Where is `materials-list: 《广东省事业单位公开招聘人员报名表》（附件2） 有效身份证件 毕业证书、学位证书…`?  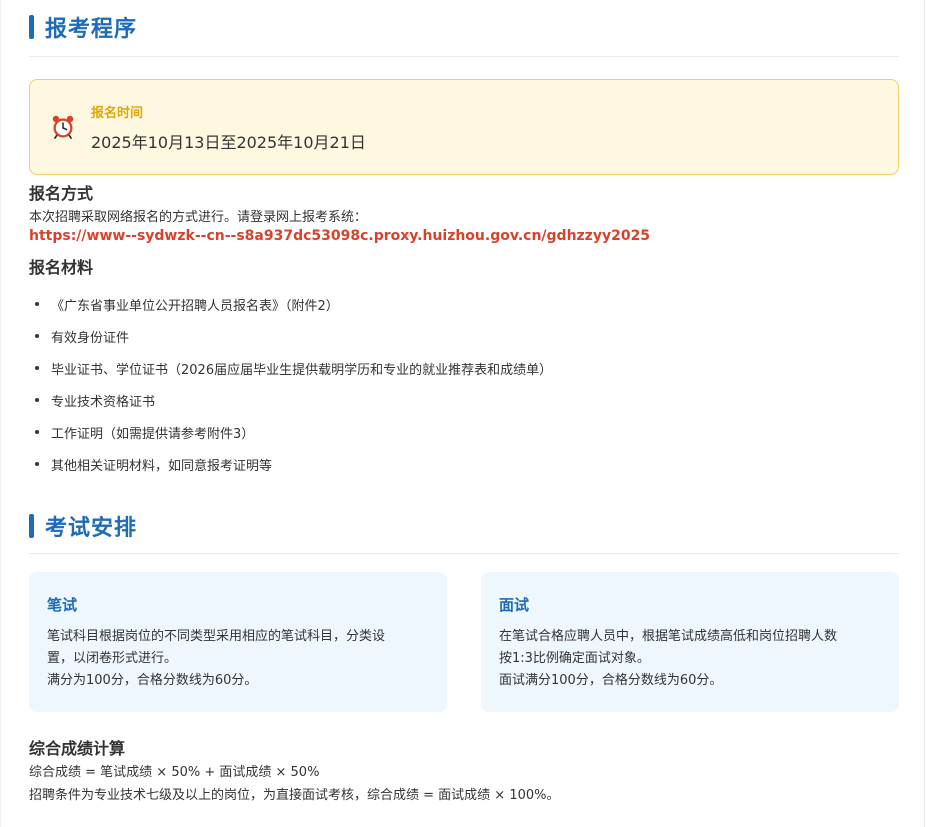 materials-list: 《广东省事业单位公开招聘人员报名表》（附件2） 有效身份证件 毕业证书、学位证书… is located at coordinates (293, 384).